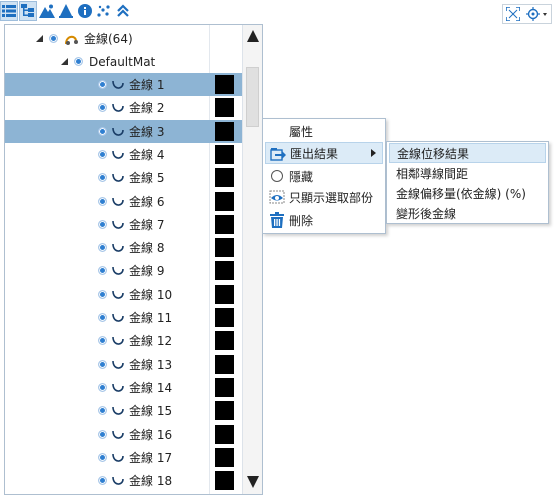 The width and height of the screenshot is (554, 502). What do you see at coordinates (252, 259) in the screenshot?
I see `vertical-scrollbar` at bounding box center [252, 259].